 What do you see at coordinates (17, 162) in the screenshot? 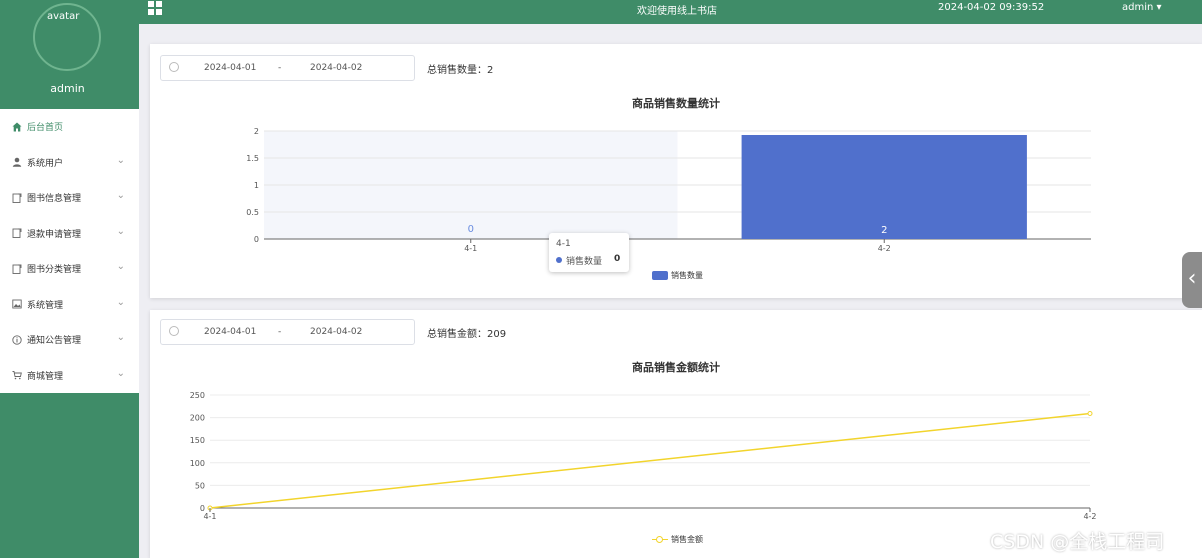
I see `user-icon` at bounding box center [17, 162].